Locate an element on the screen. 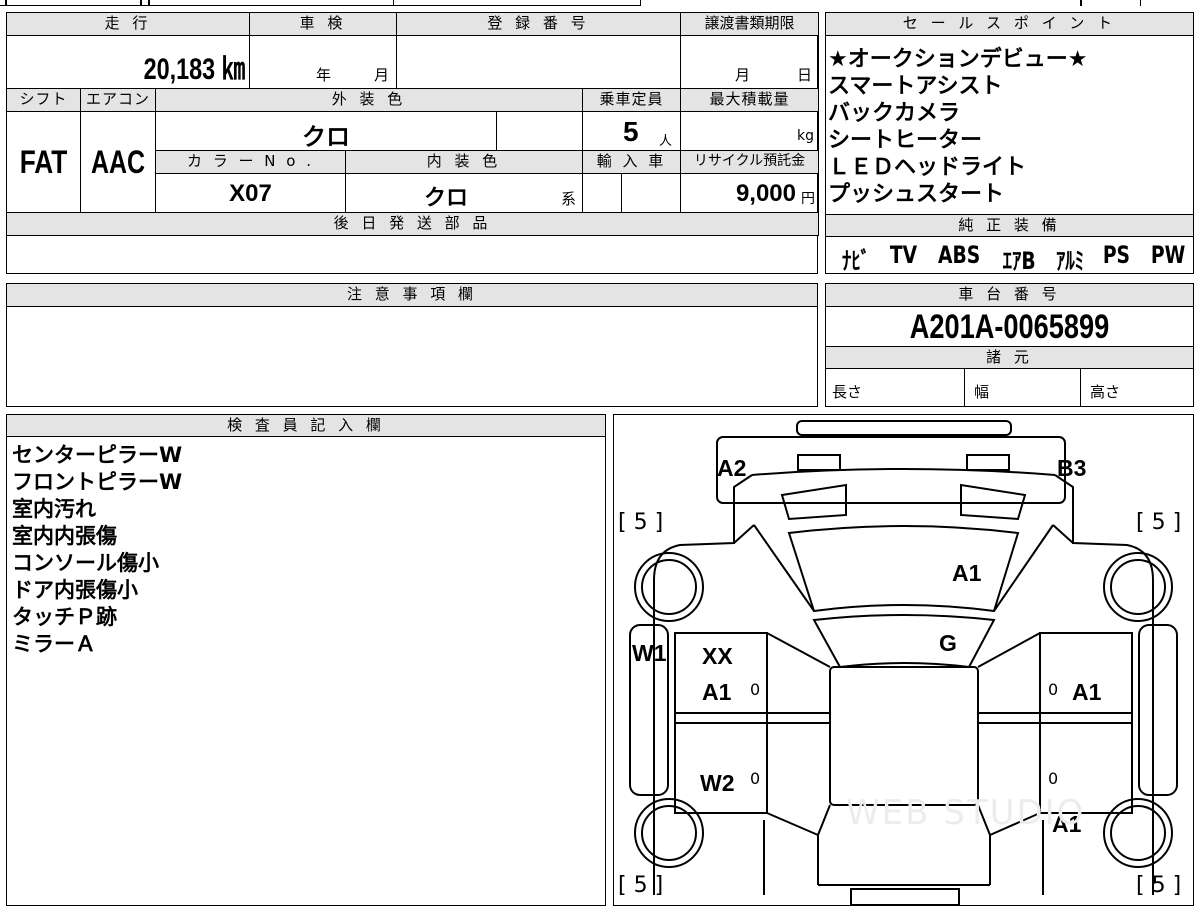 This screenshot has width=1200, height=906. inspector-line: フロントピラーW is located at coordinates (97, 482).